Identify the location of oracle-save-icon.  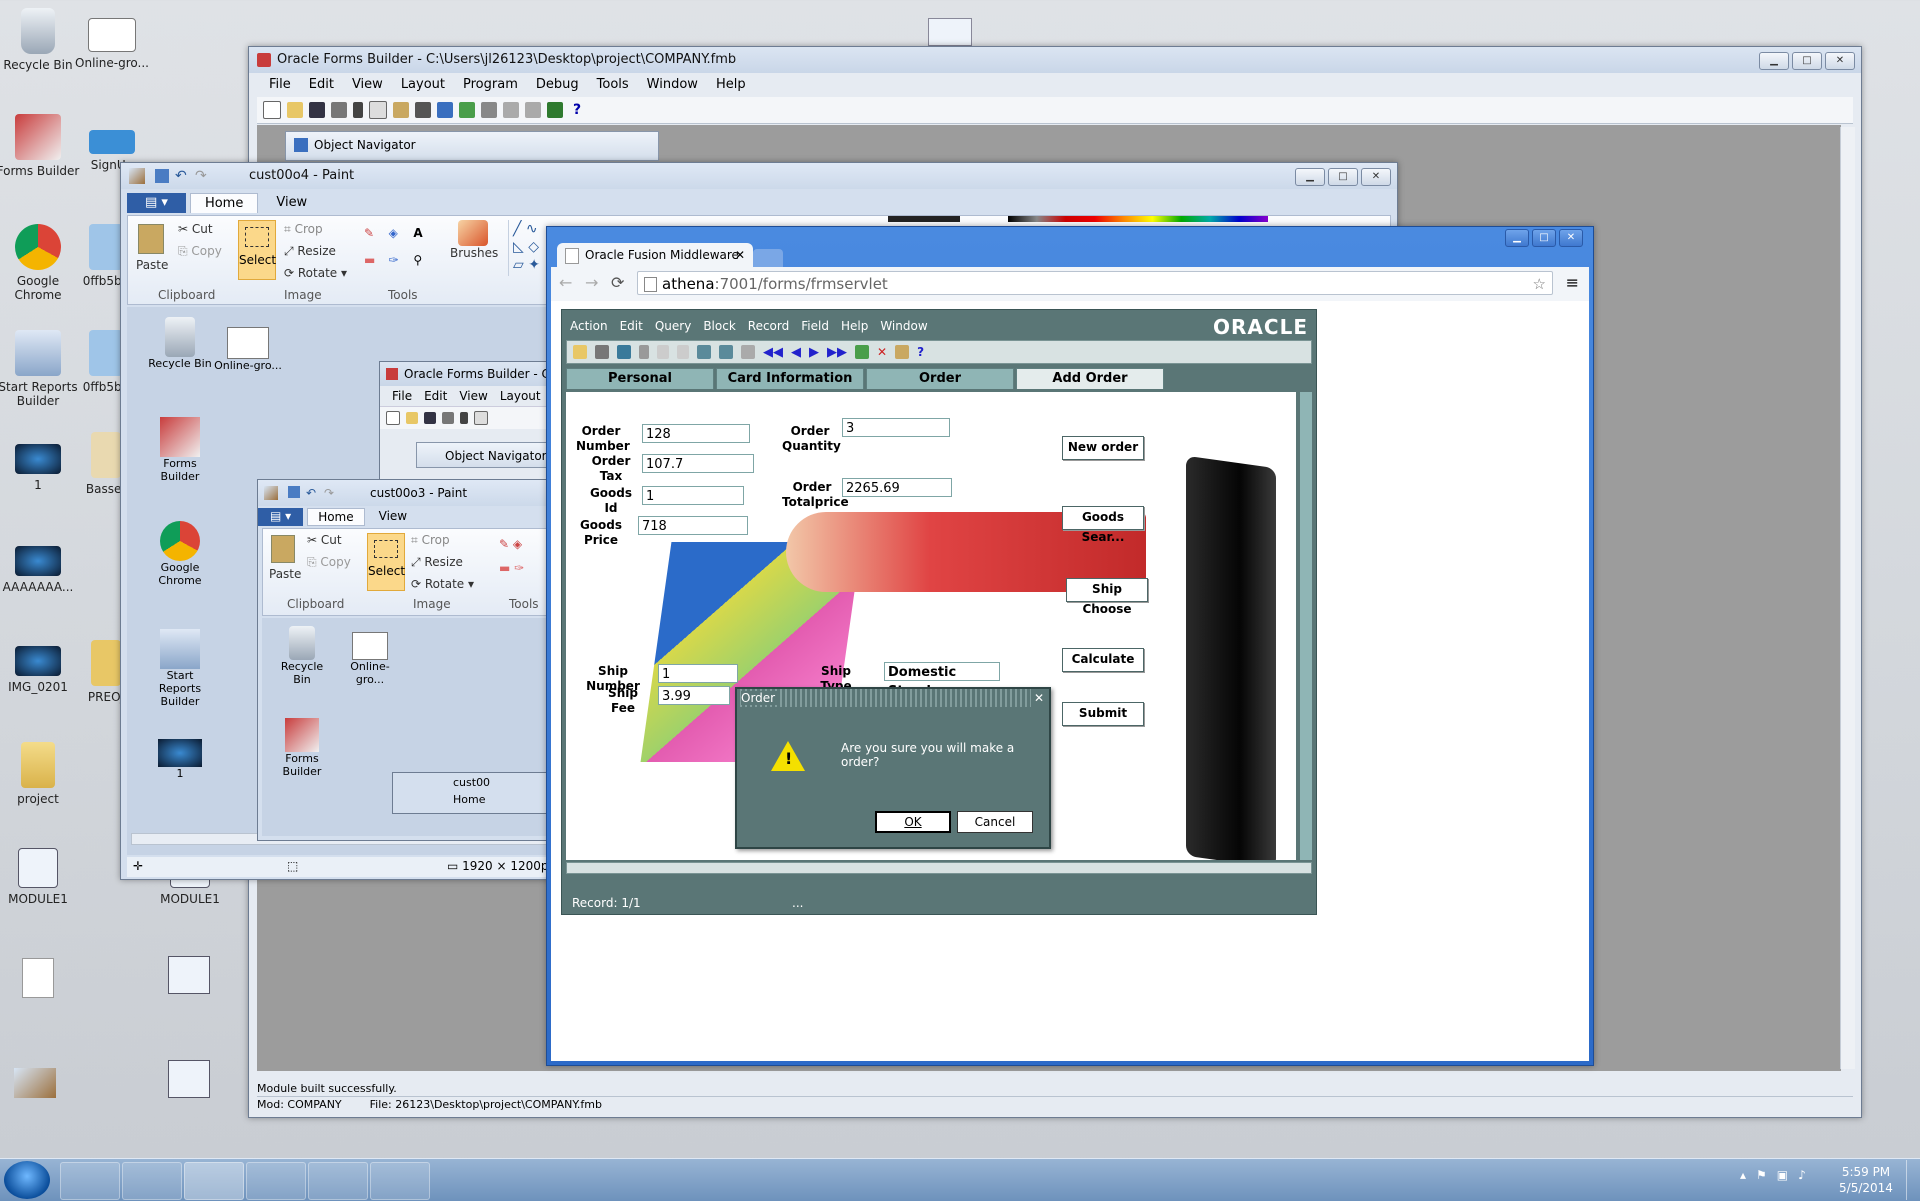
(580, 352).